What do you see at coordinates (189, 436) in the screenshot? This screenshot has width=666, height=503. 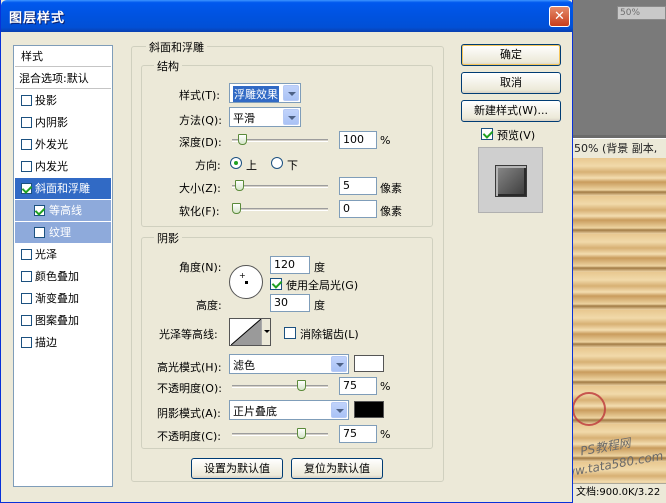 I see `shadow-opacity-label: 不透明度(C):` at bounding box center [189, 436].